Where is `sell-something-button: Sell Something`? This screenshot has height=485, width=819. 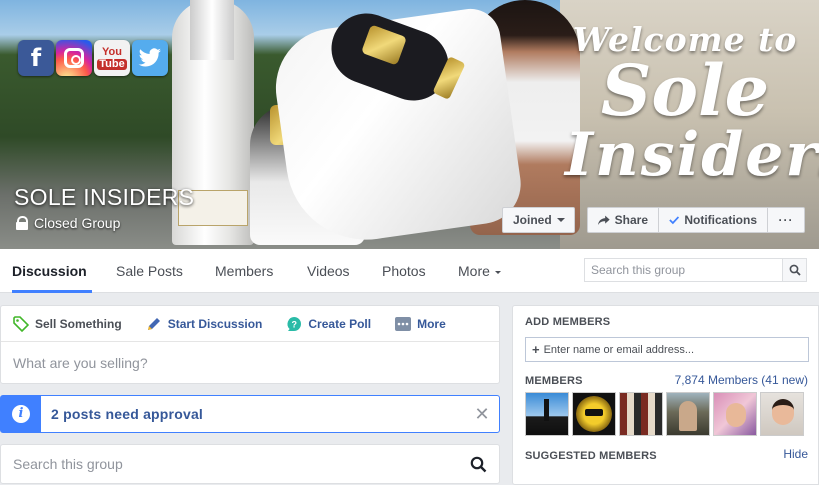 sell-something-button: Sell Something is located at coordinates (67, 323).